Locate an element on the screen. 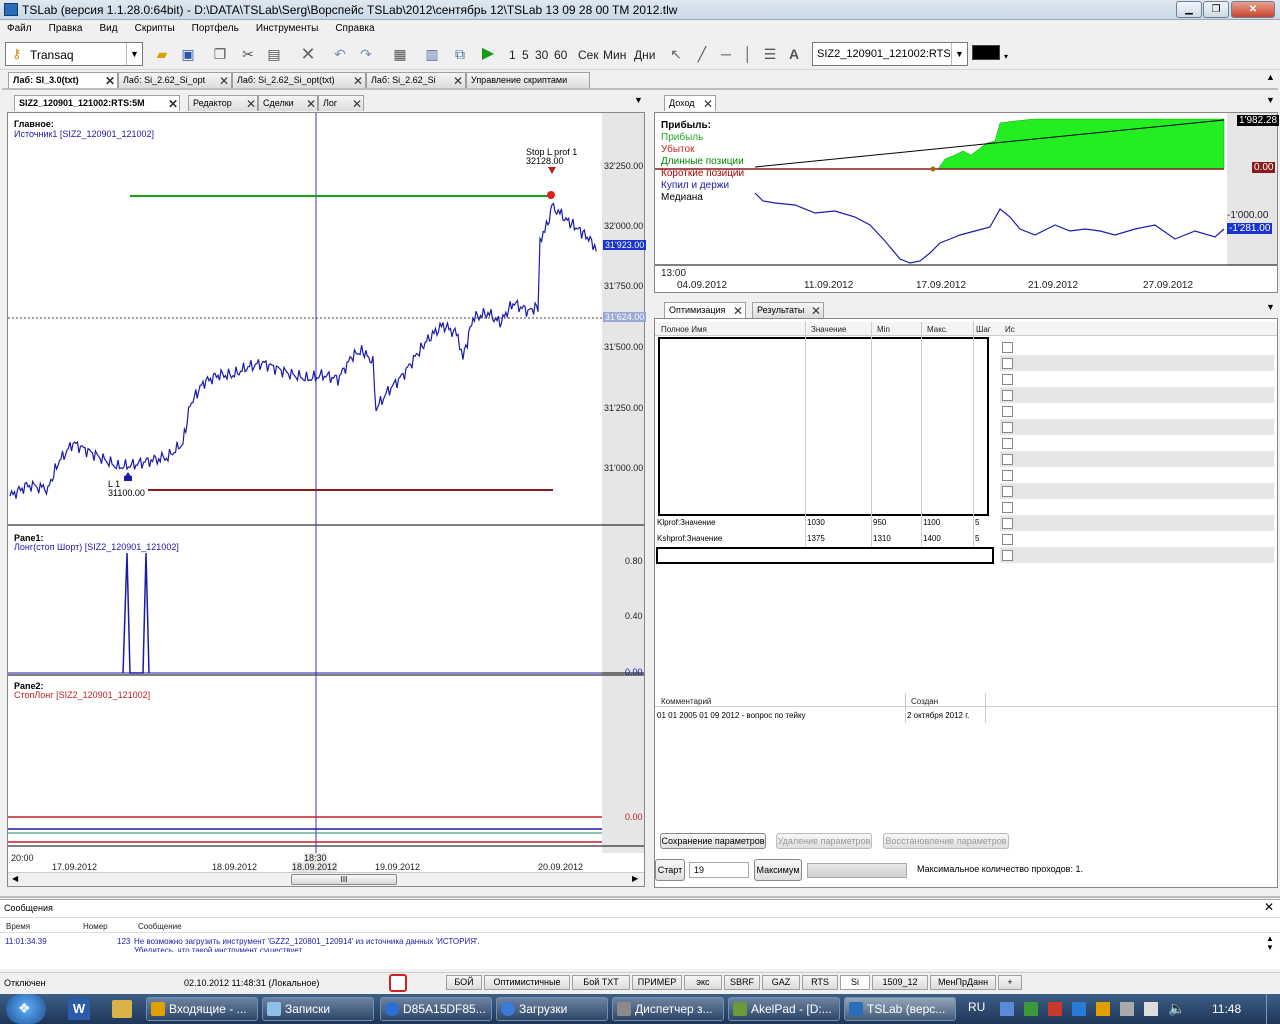 The height and width of the screenshot is (1024, 1280). printer-icon is located at coordinates (1127, 1009).